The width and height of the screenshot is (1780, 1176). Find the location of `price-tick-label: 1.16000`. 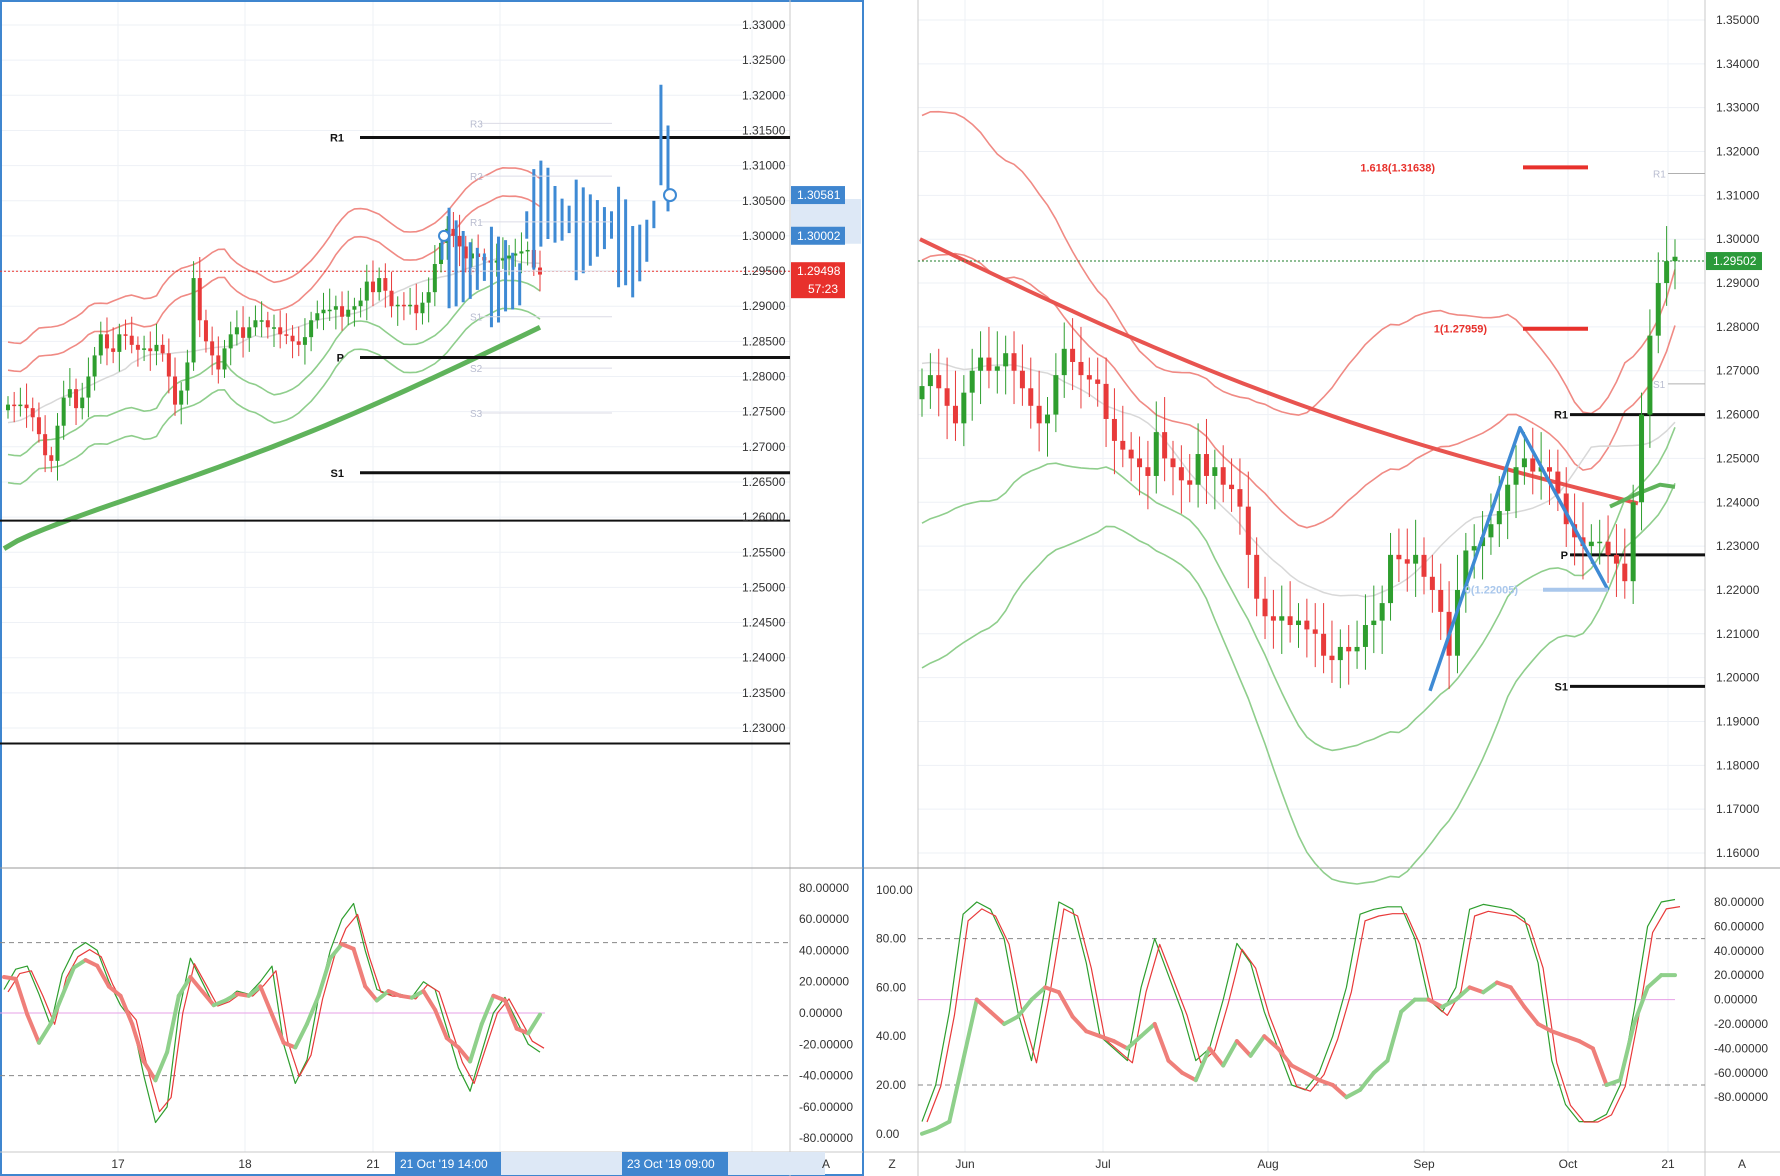

price-tick-label: 1.16000 is located at coordinates (1738, 853).